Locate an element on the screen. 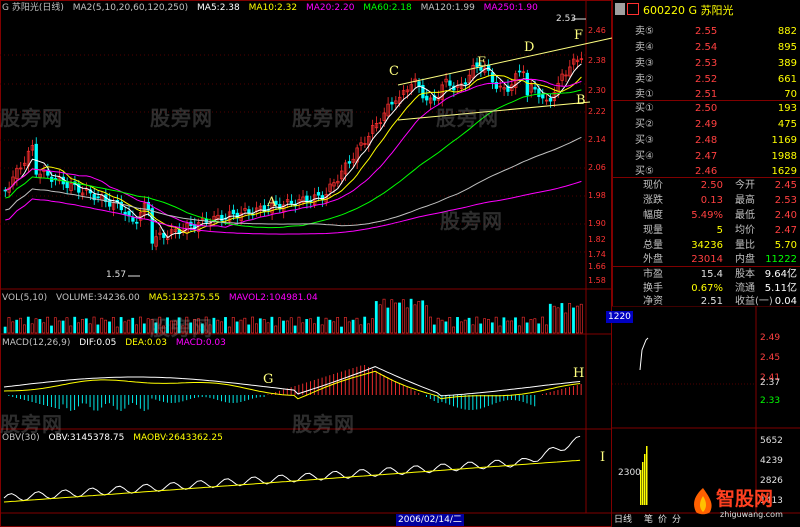 Image resolution: width=800 pixels, height=527 pixels. mini-axis-tick: 2.37 is located at coordinates (770, 383).